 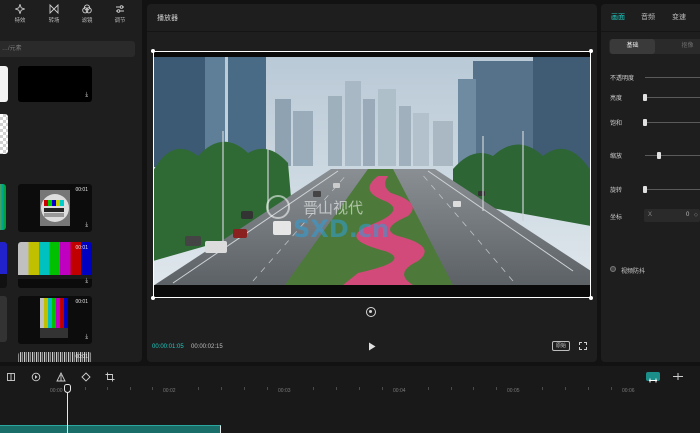 What do you see at coordinates (67, 388) in the screenshot?
I see `playhead-handle` at bounding box center [67, 388].